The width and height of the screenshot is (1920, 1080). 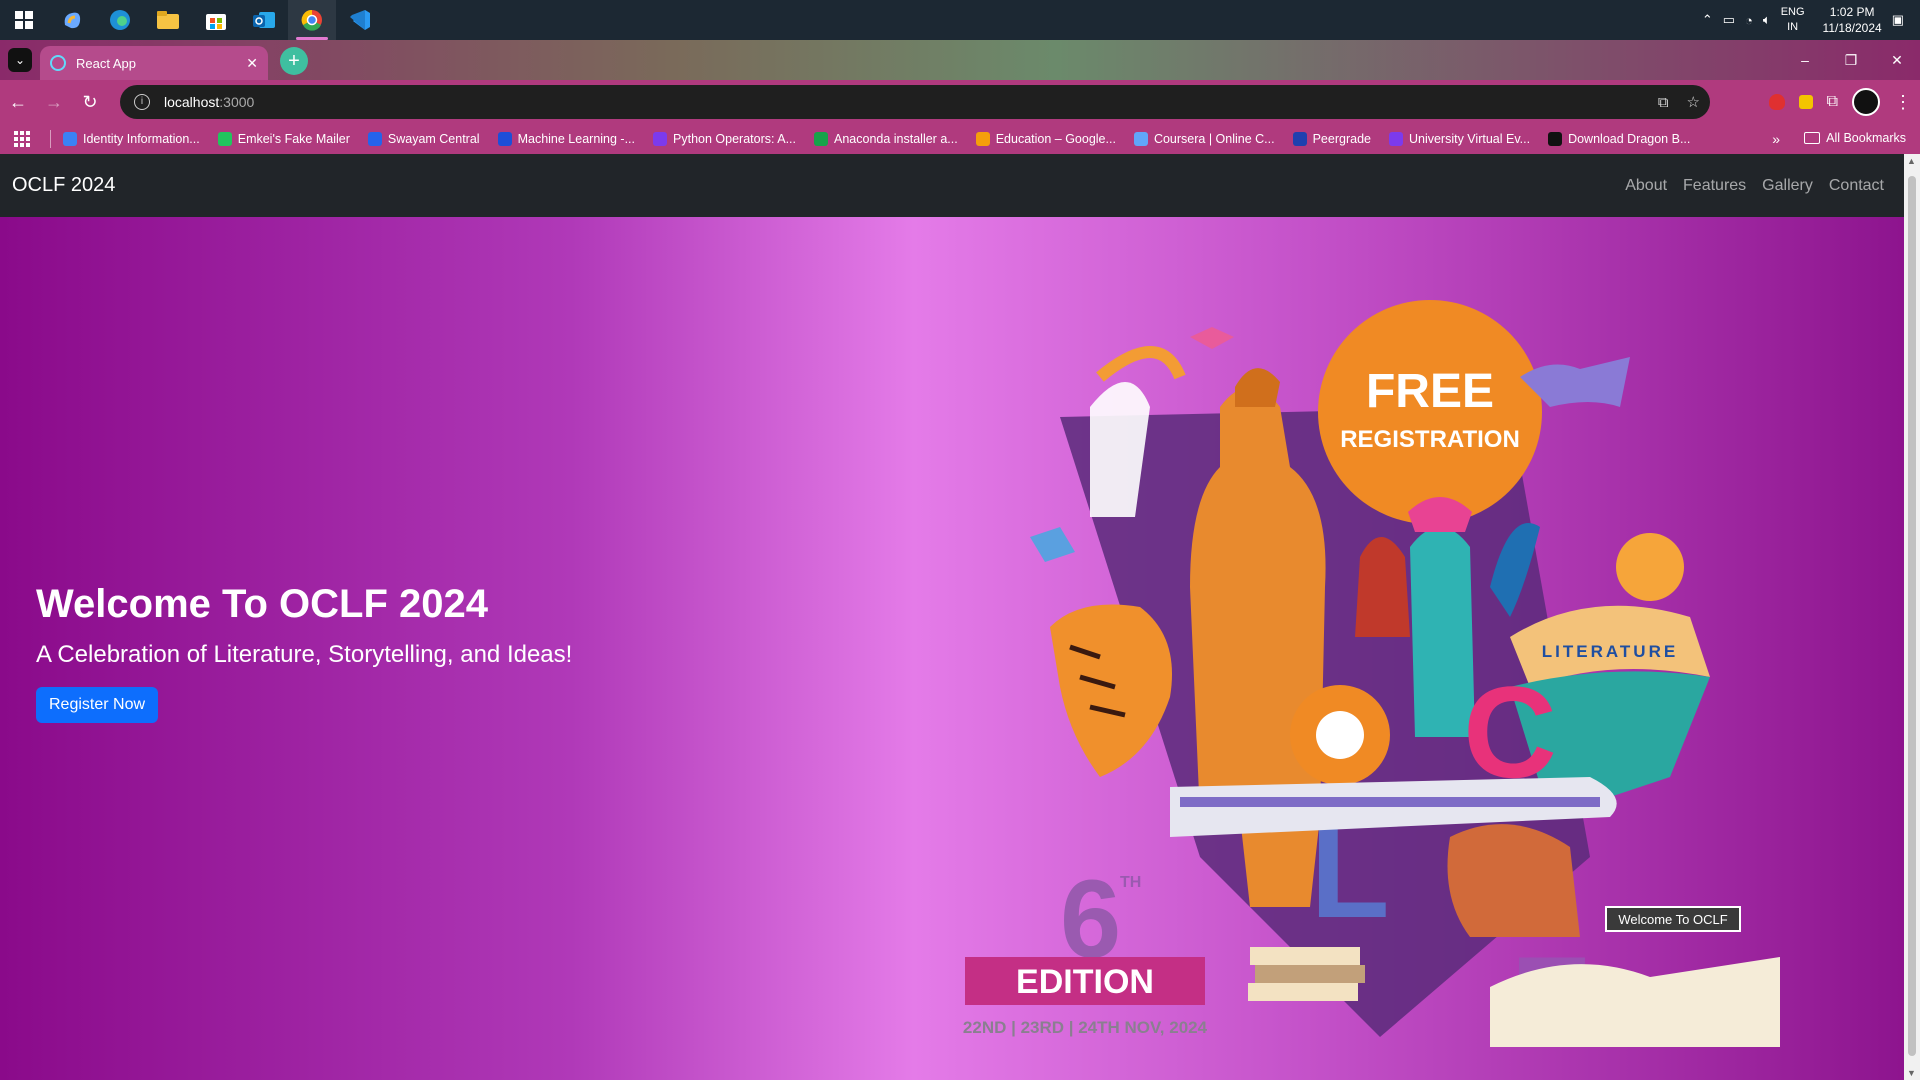 I want to click on all-bookmarks-button: All Bookmarks, so click(x=1855, y=138).